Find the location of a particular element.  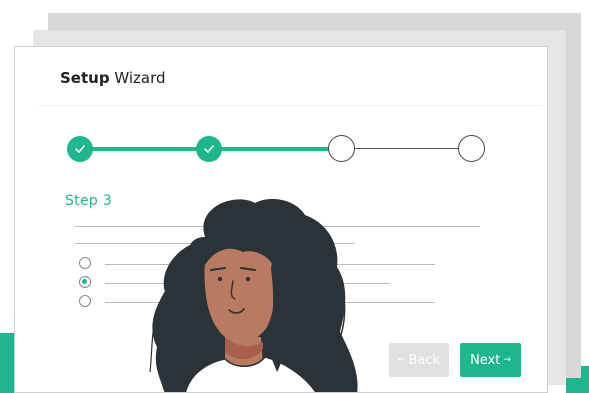

back-button-label: Back is located at coordinates (424, 360).